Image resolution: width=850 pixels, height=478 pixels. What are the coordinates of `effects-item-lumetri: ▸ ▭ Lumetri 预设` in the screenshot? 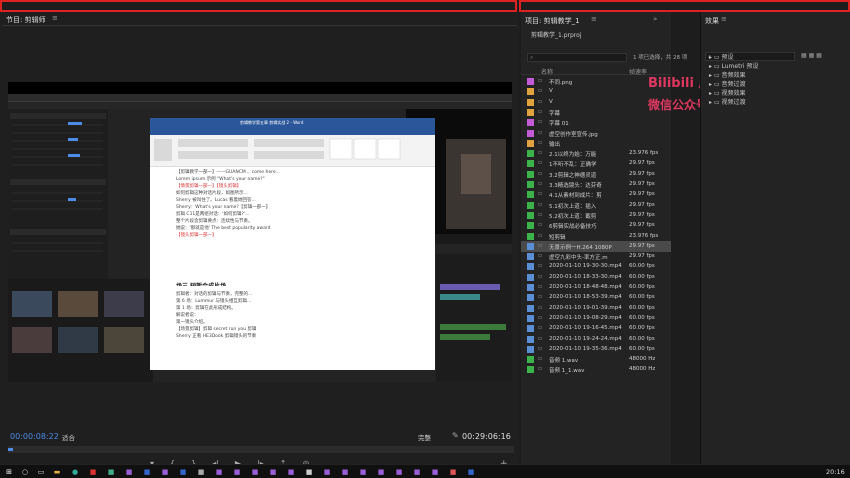 It's located at (733, 65).